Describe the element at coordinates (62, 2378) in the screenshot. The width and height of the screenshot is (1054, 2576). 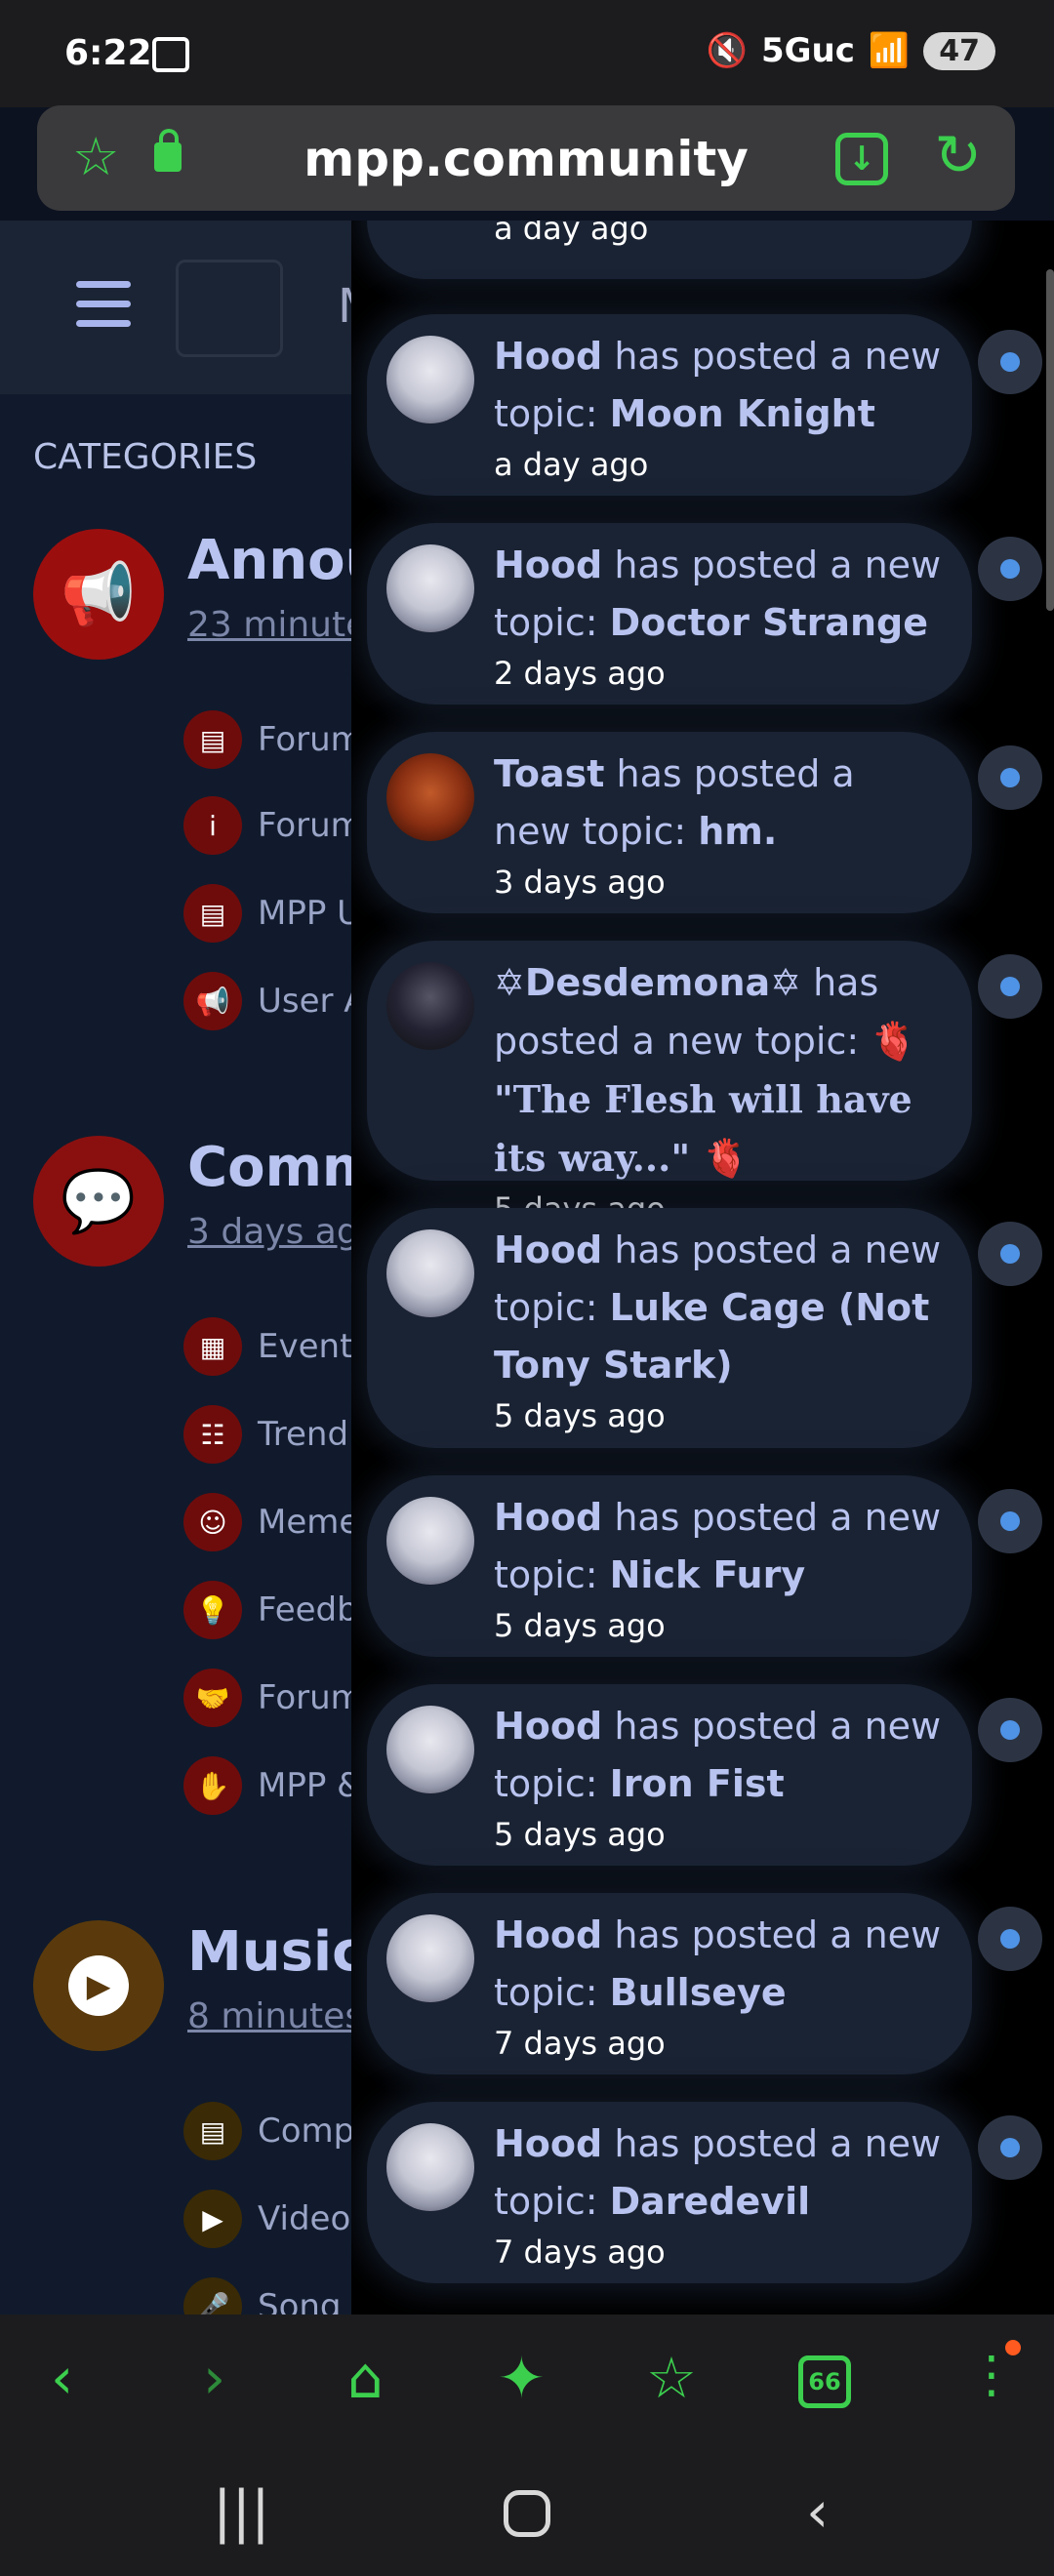
I see `back-icon: ‹` at that location.